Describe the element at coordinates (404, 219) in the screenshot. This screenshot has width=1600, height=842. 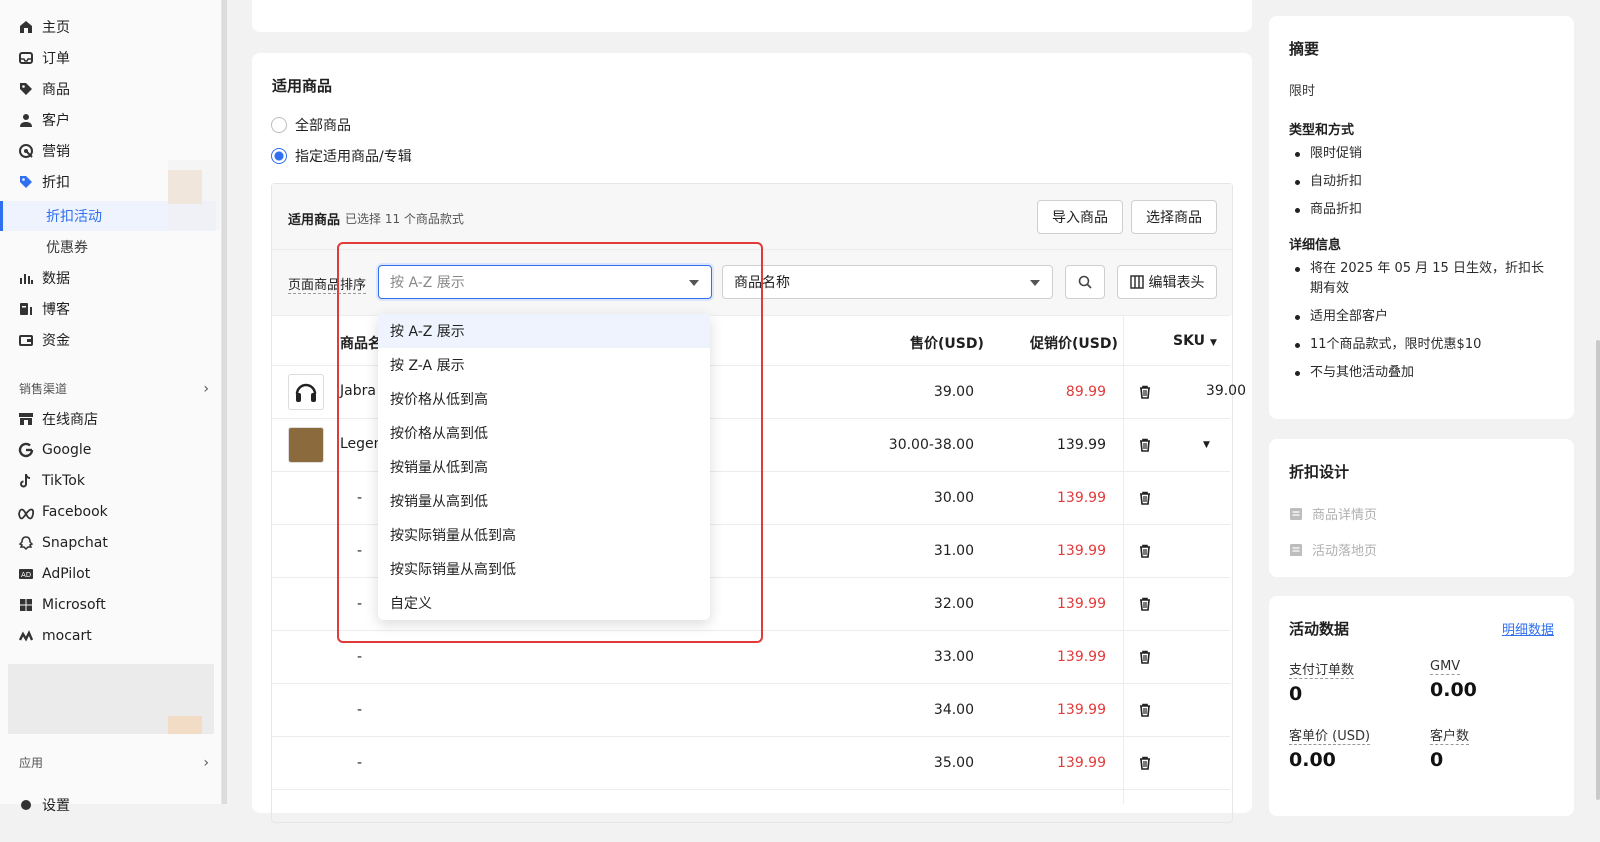
I see `selected-count: 已选择 11 个商品款式` at that location.